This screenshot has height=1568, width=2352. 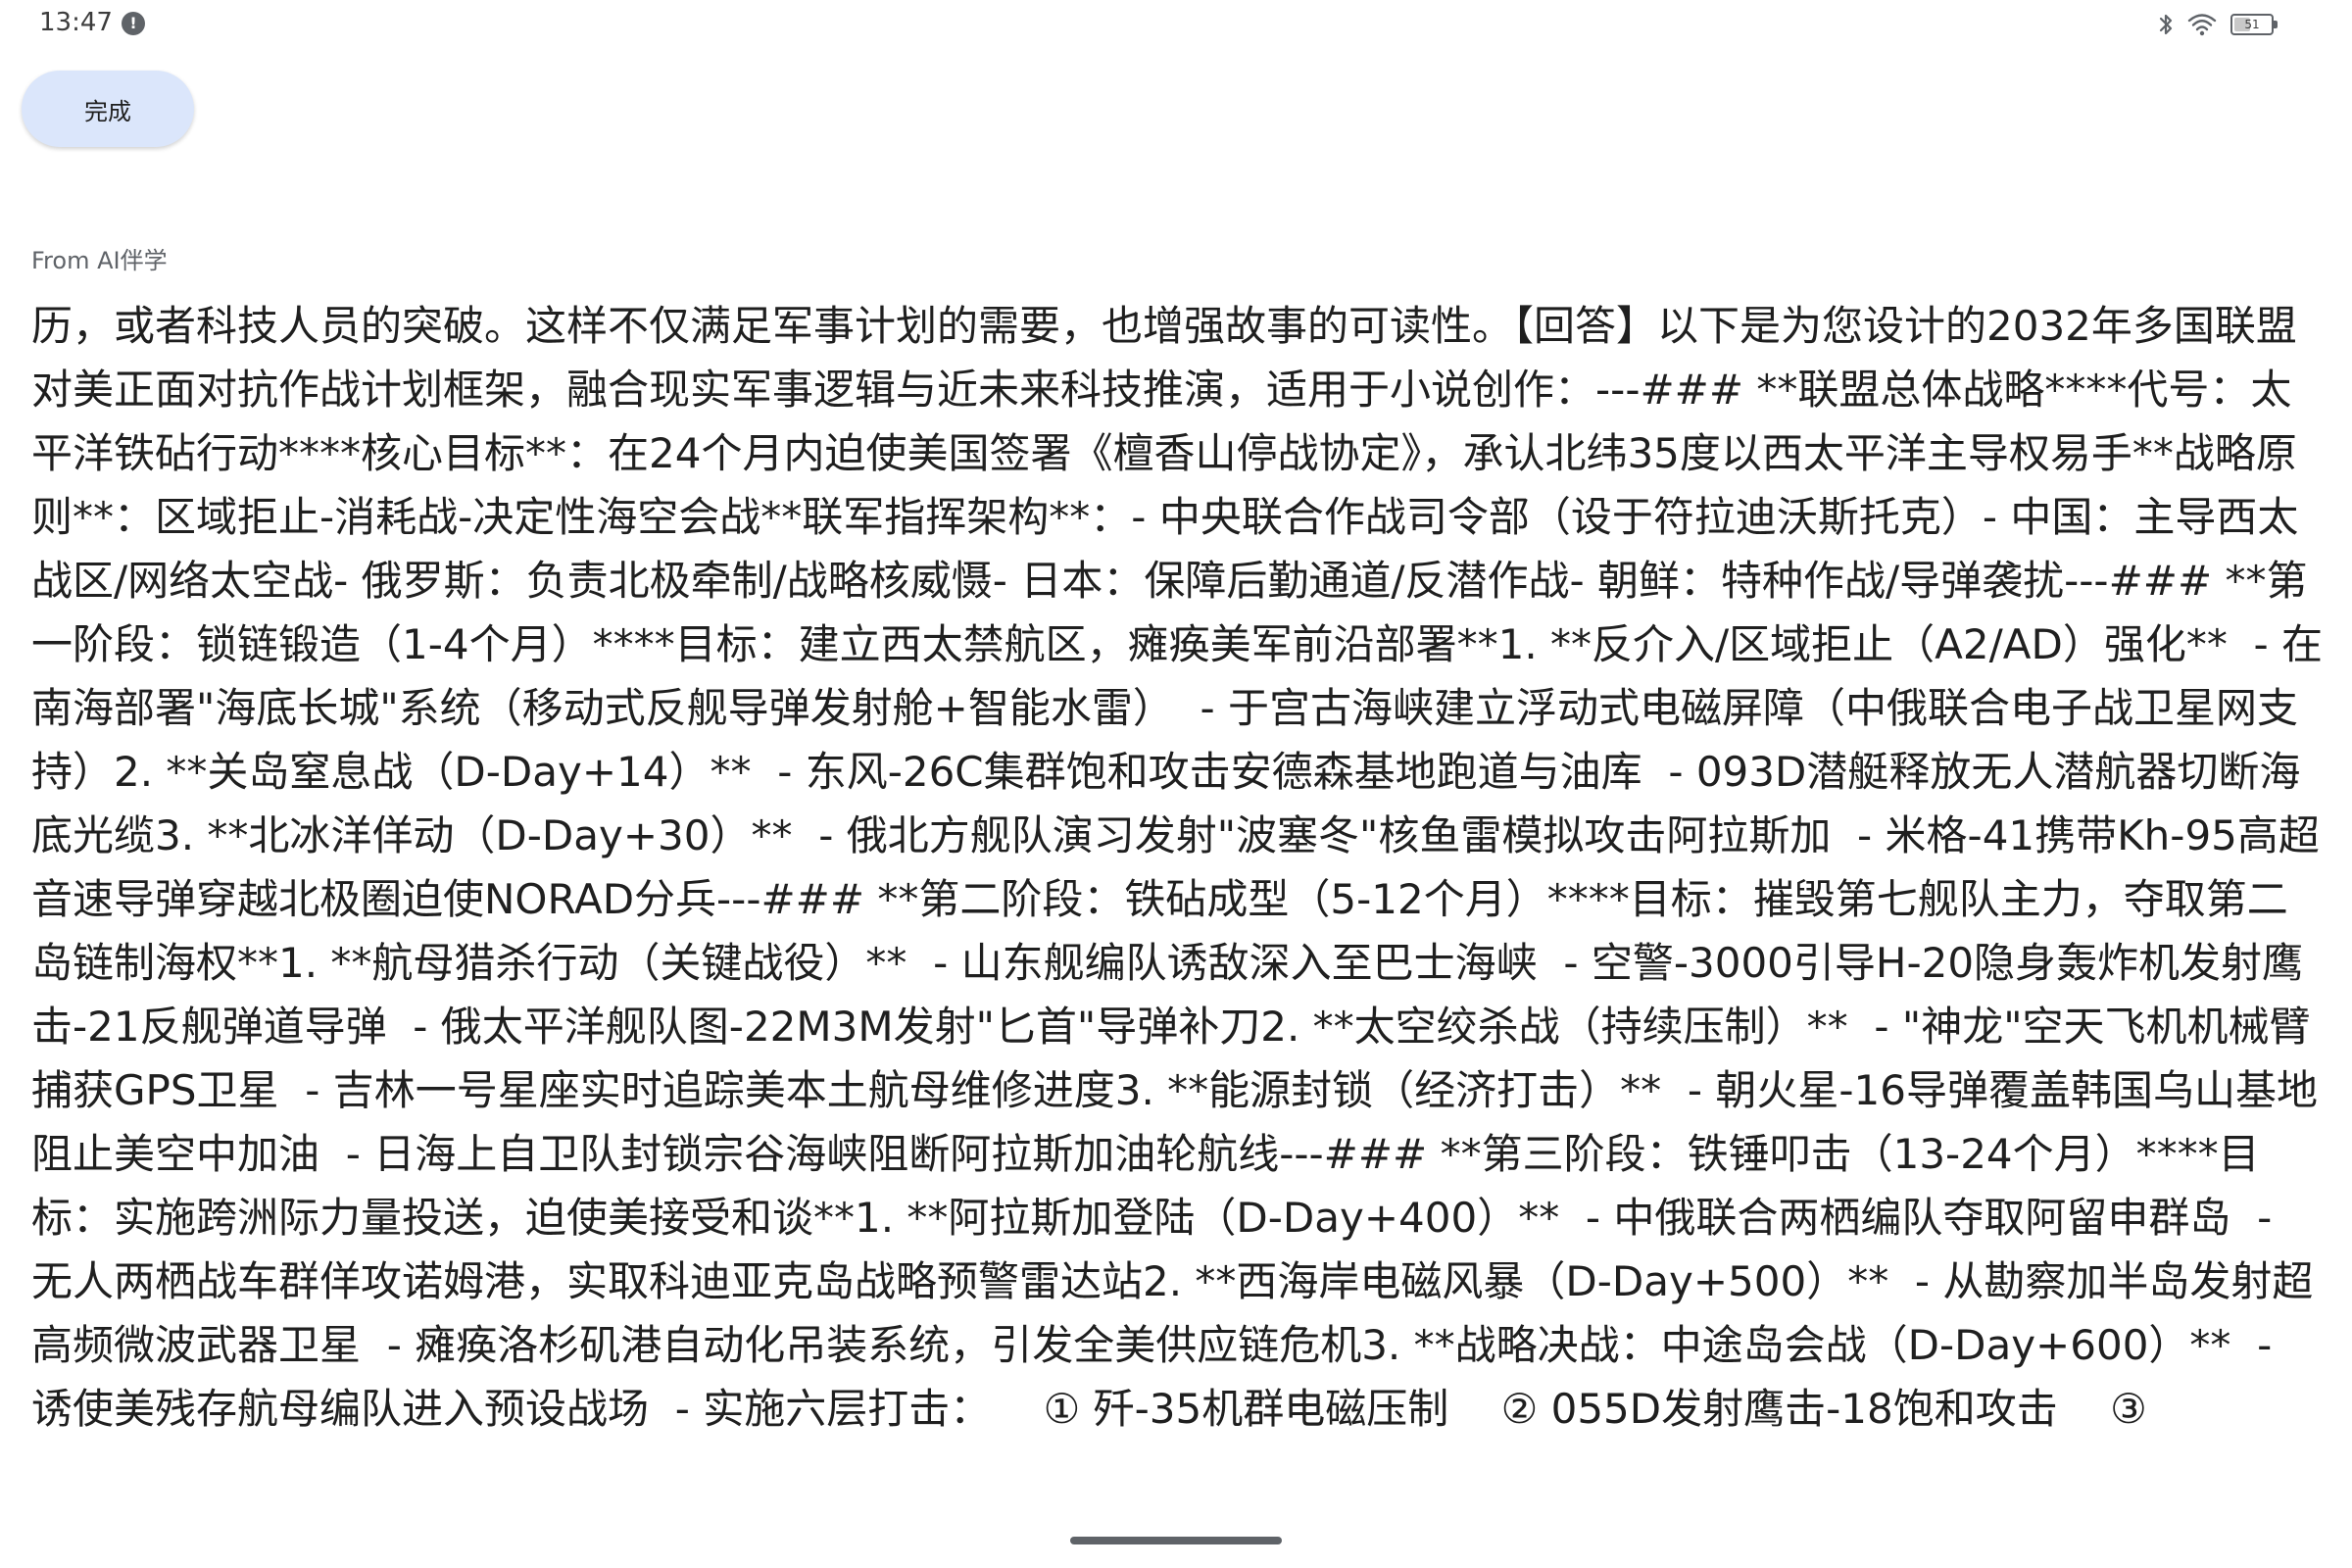 What do you see at coordinates (99, 260) in the screenshot?
I see `source-label: From AI伴学` at bounding box center [99, 260].